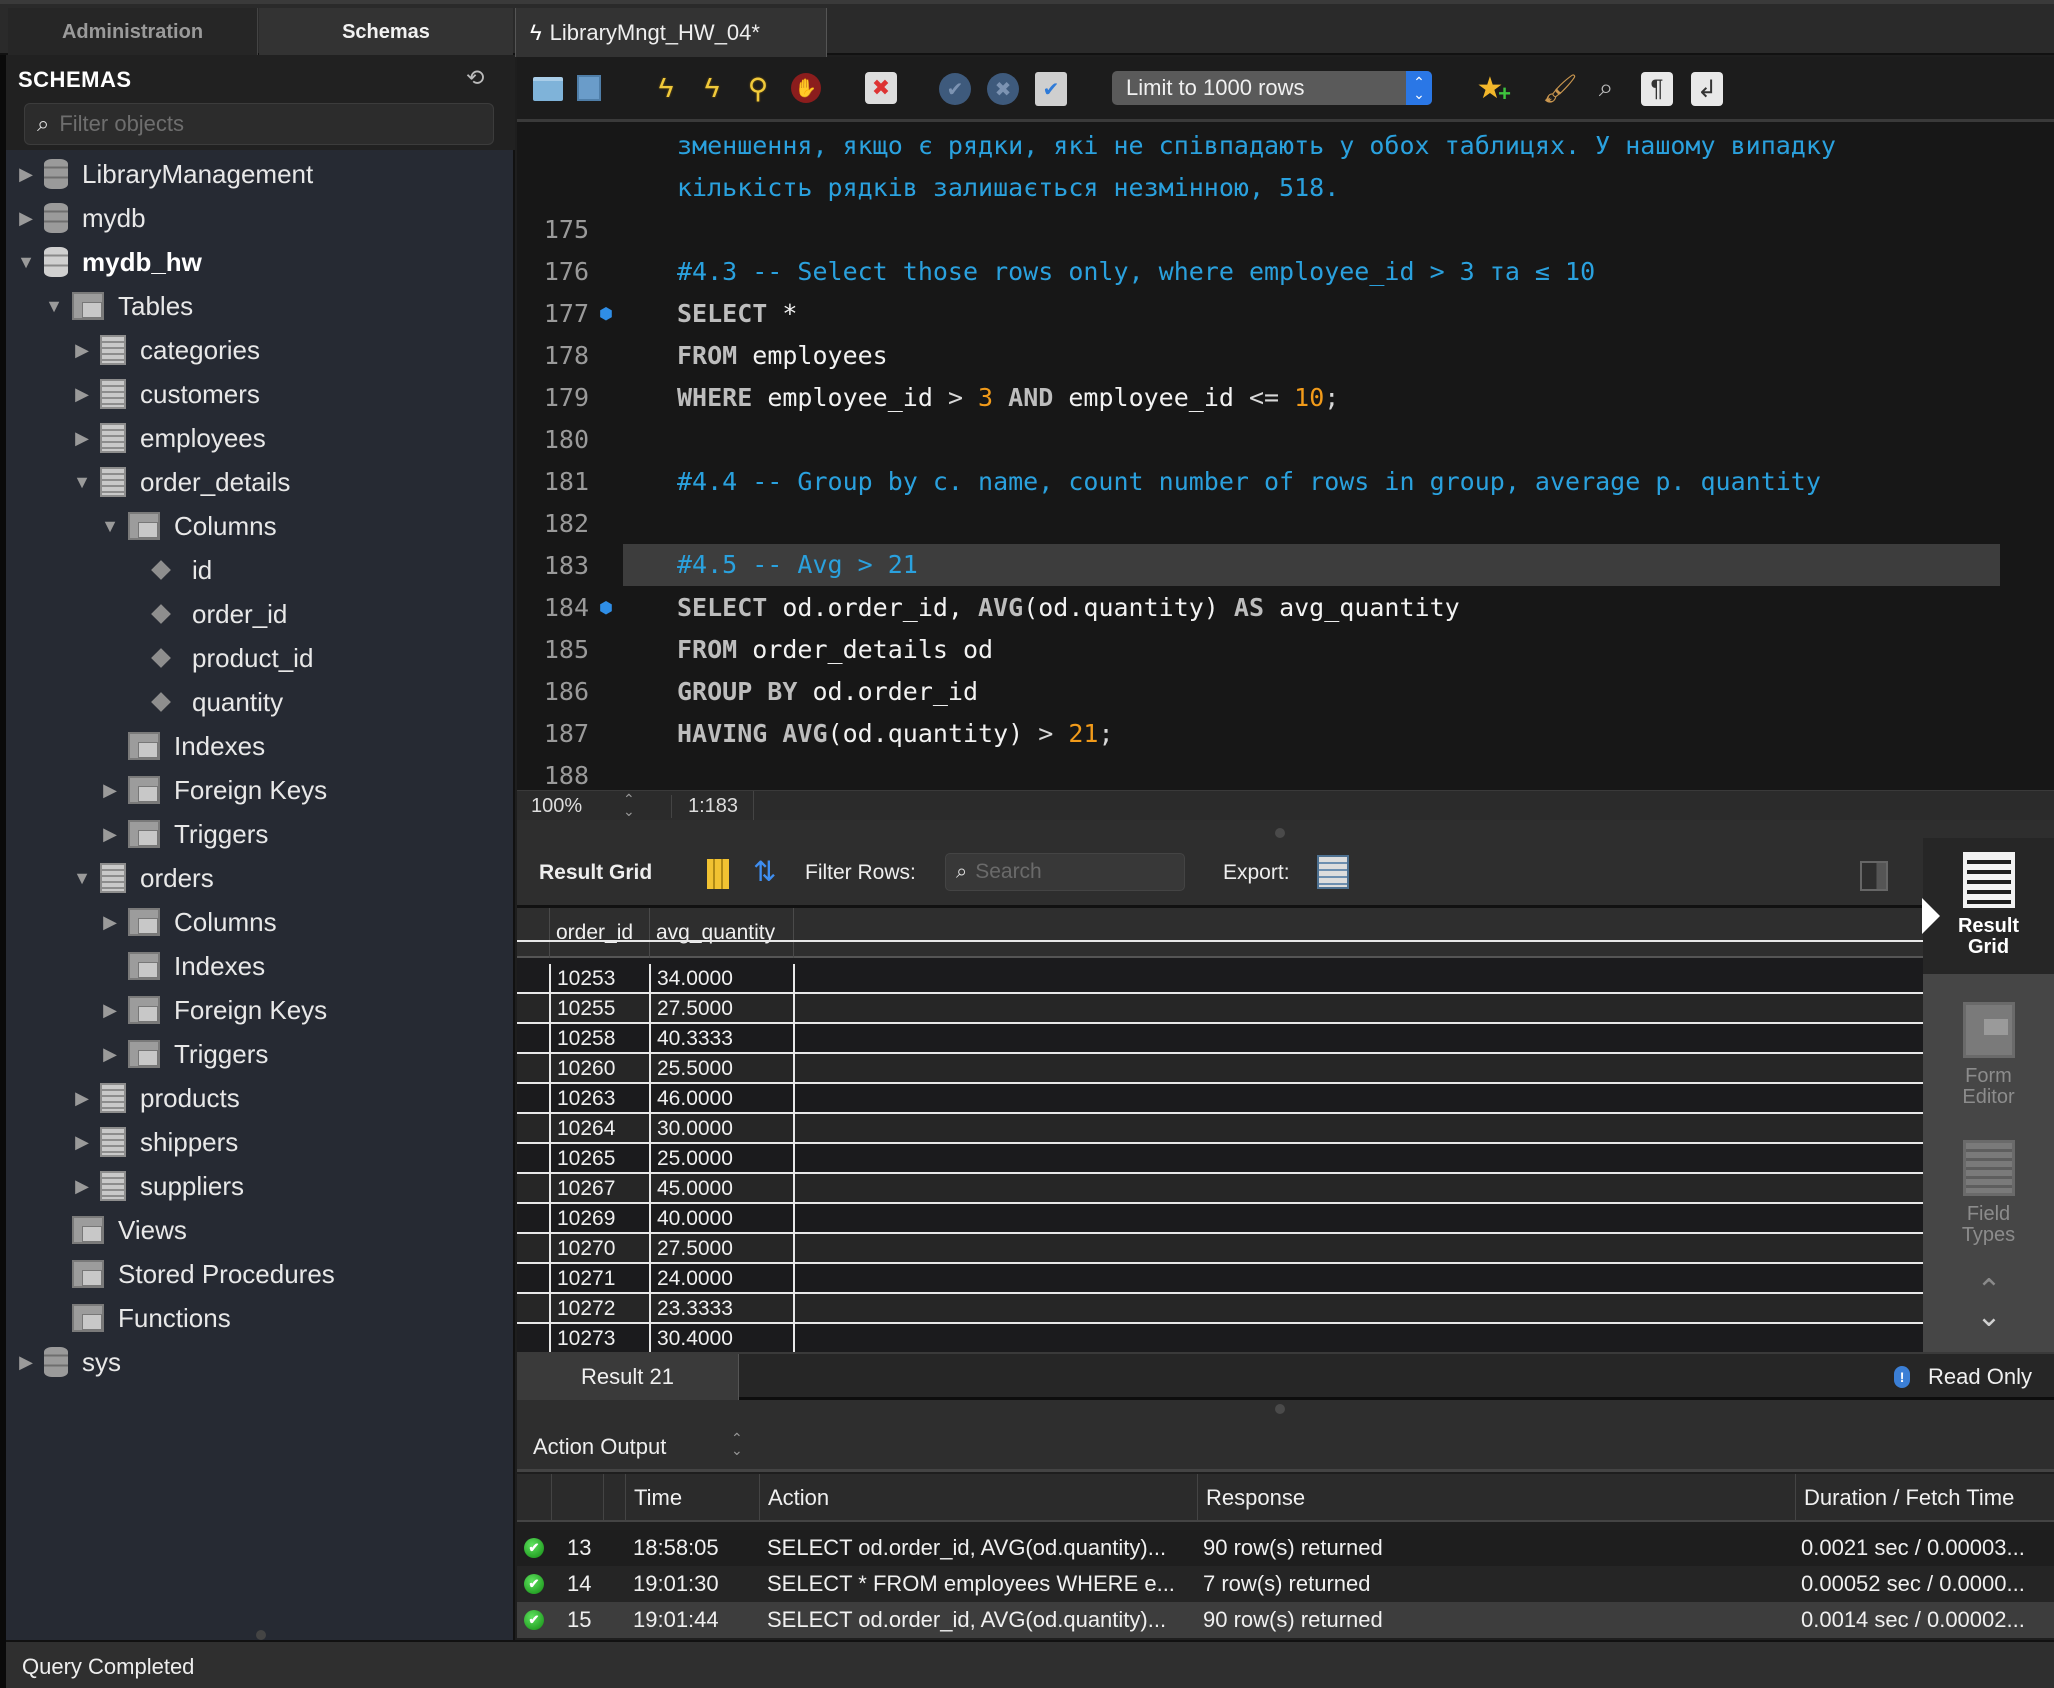 The image size is (2054, 1688). Describe the element at coordinates (1220, 1338) in the screenshot. I see `table-row: 10273 30.4000` at that location.